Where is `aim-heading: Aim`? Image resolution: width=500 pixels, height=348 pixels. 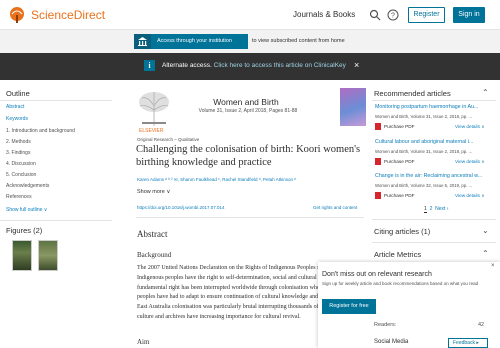
aim-heading: Aim is located at coordinates (143, 342).